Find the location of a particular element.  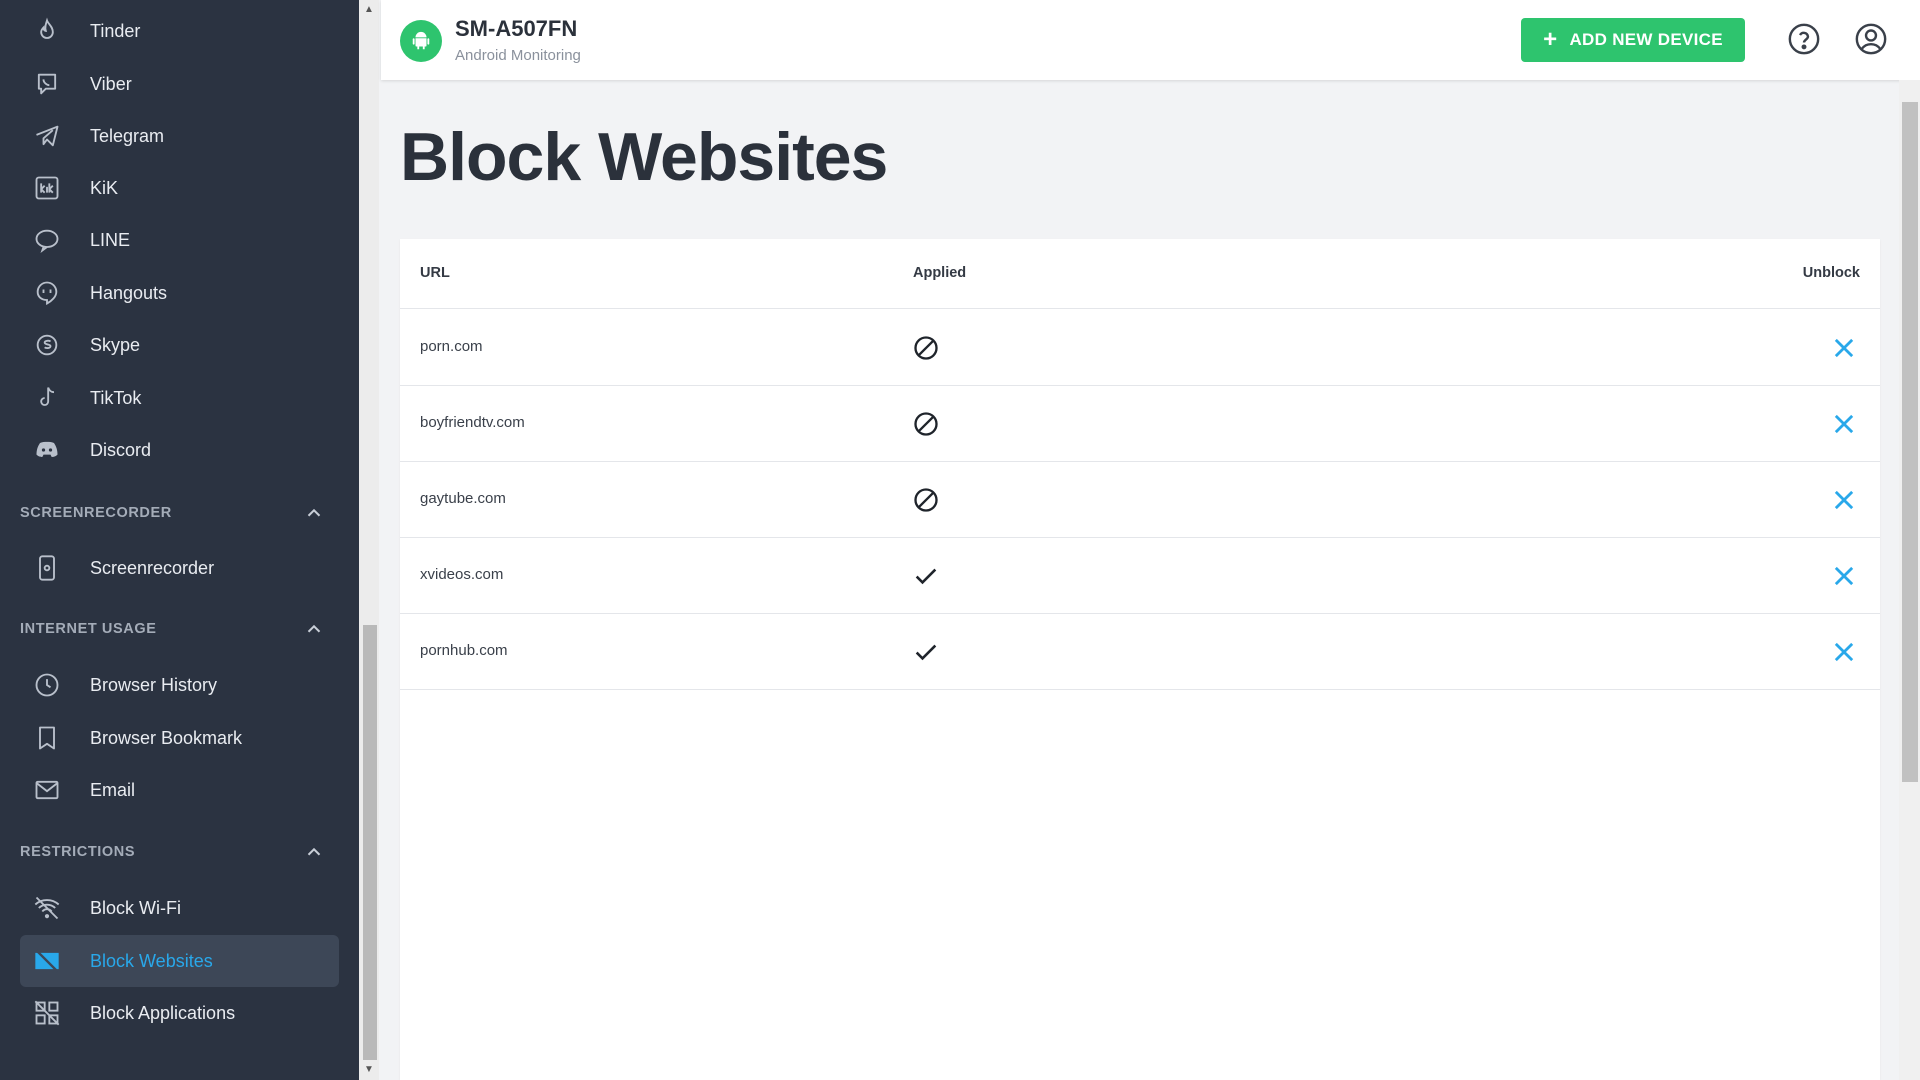

add-new-device-button: + ADD NEW DEVICE is located at coordinates (1633, 40).